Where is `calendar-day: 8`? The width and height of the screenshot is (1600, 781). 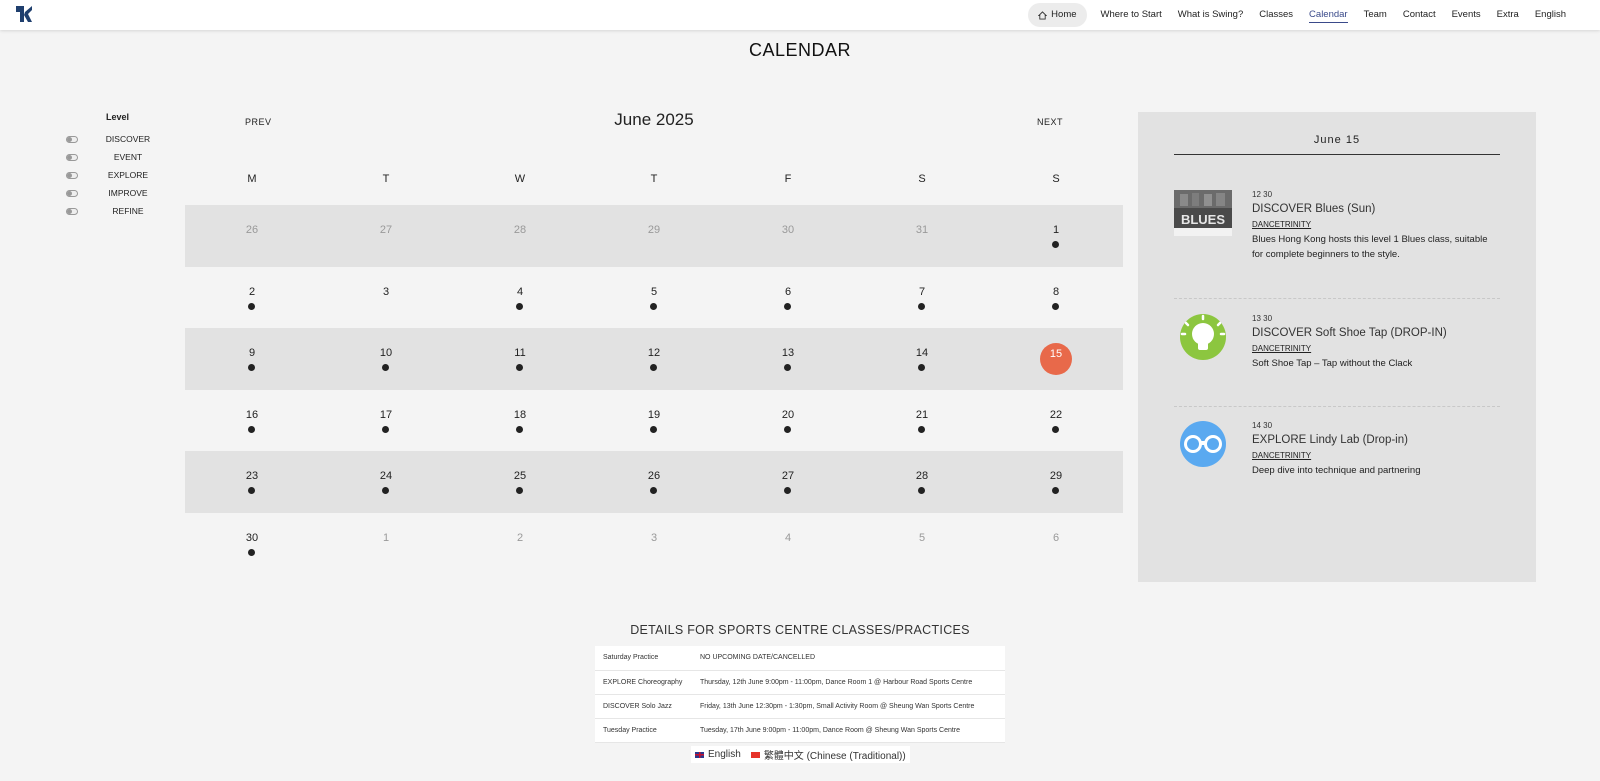 calendar-day: 8 is located at coordinates (1056, 298).